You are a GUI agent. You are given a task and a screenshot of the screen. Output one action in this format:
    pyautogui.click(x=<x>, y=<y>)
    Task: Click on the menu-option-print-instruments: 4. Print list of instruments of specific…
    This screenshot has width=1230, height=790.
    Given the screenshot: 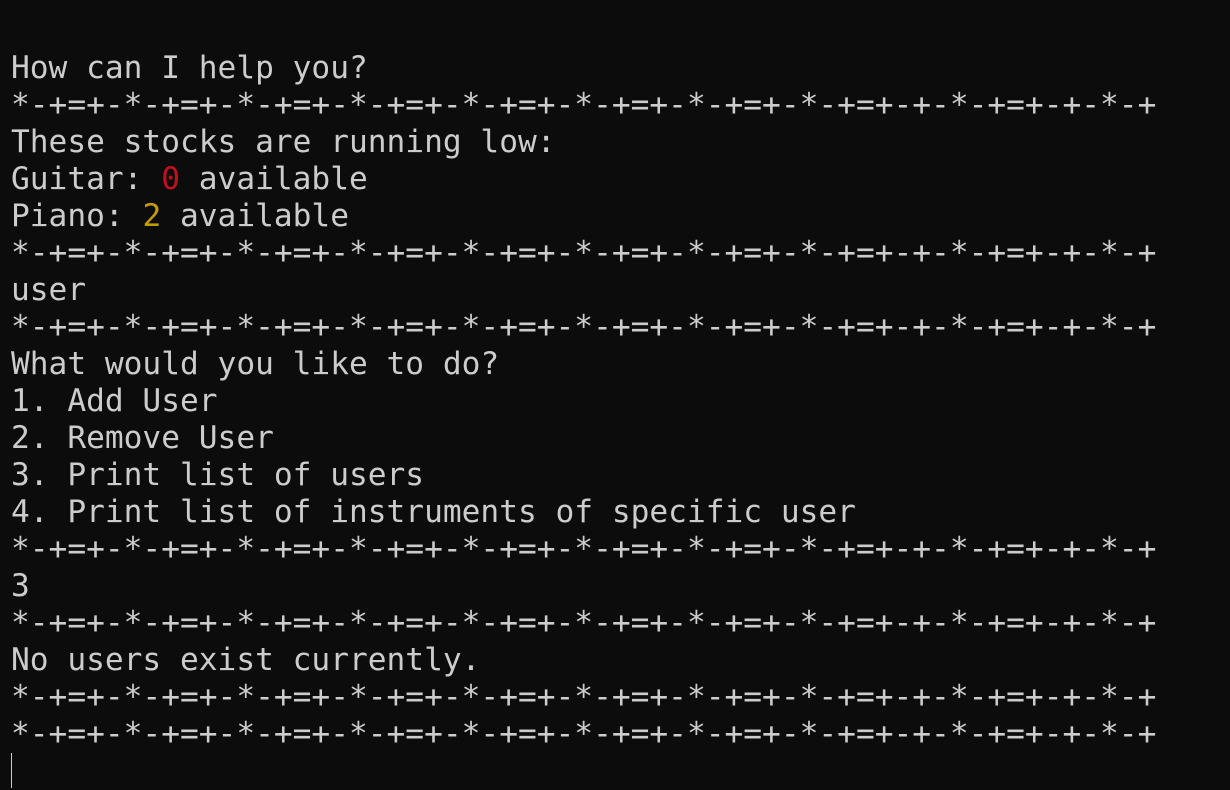 What is the action you would take?
    pyautogui.click(x=433, y=512)
    